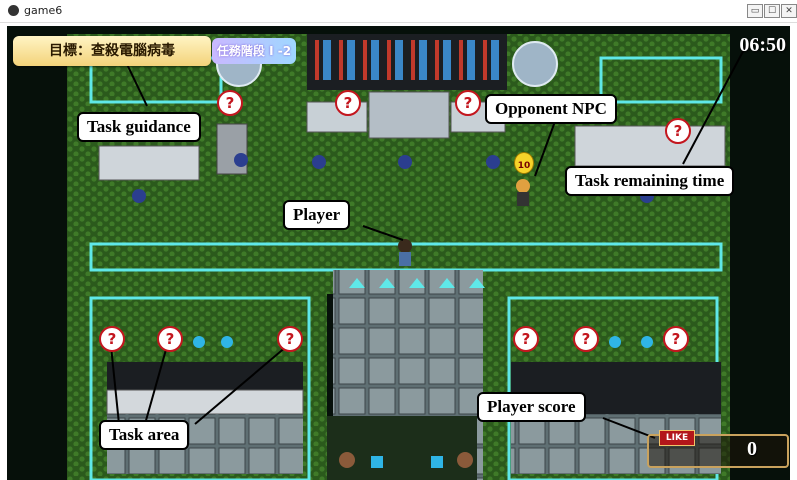  I want to click on task-area-callout: Task area, so click(144, 435).